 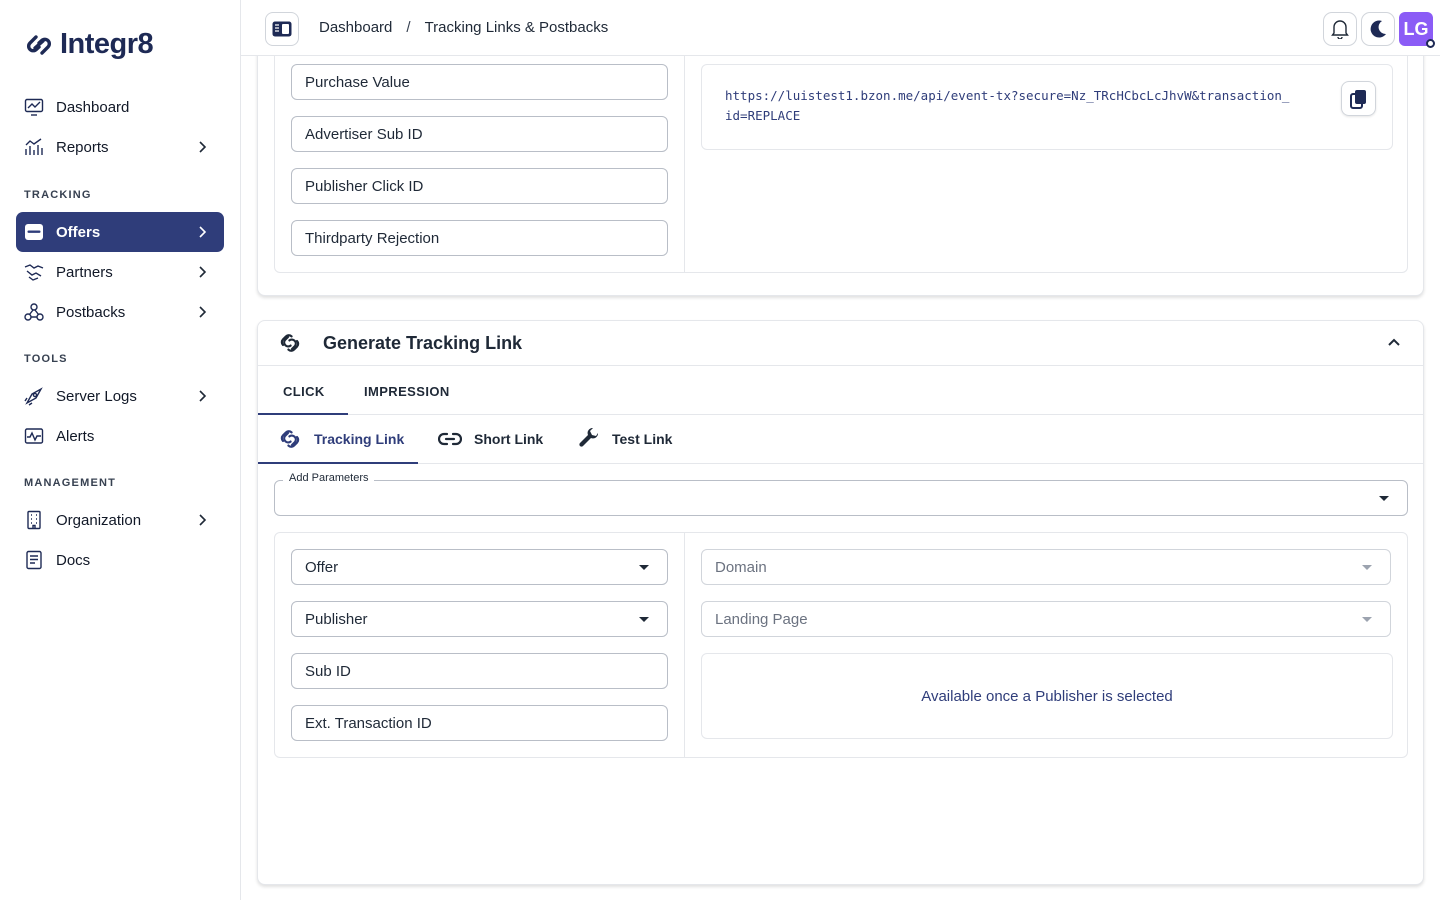 What do you see at coordinates (338, 463) in the screenshot?
I see `subtab-tracking-link-indicator` at bounding box center [338, 463].